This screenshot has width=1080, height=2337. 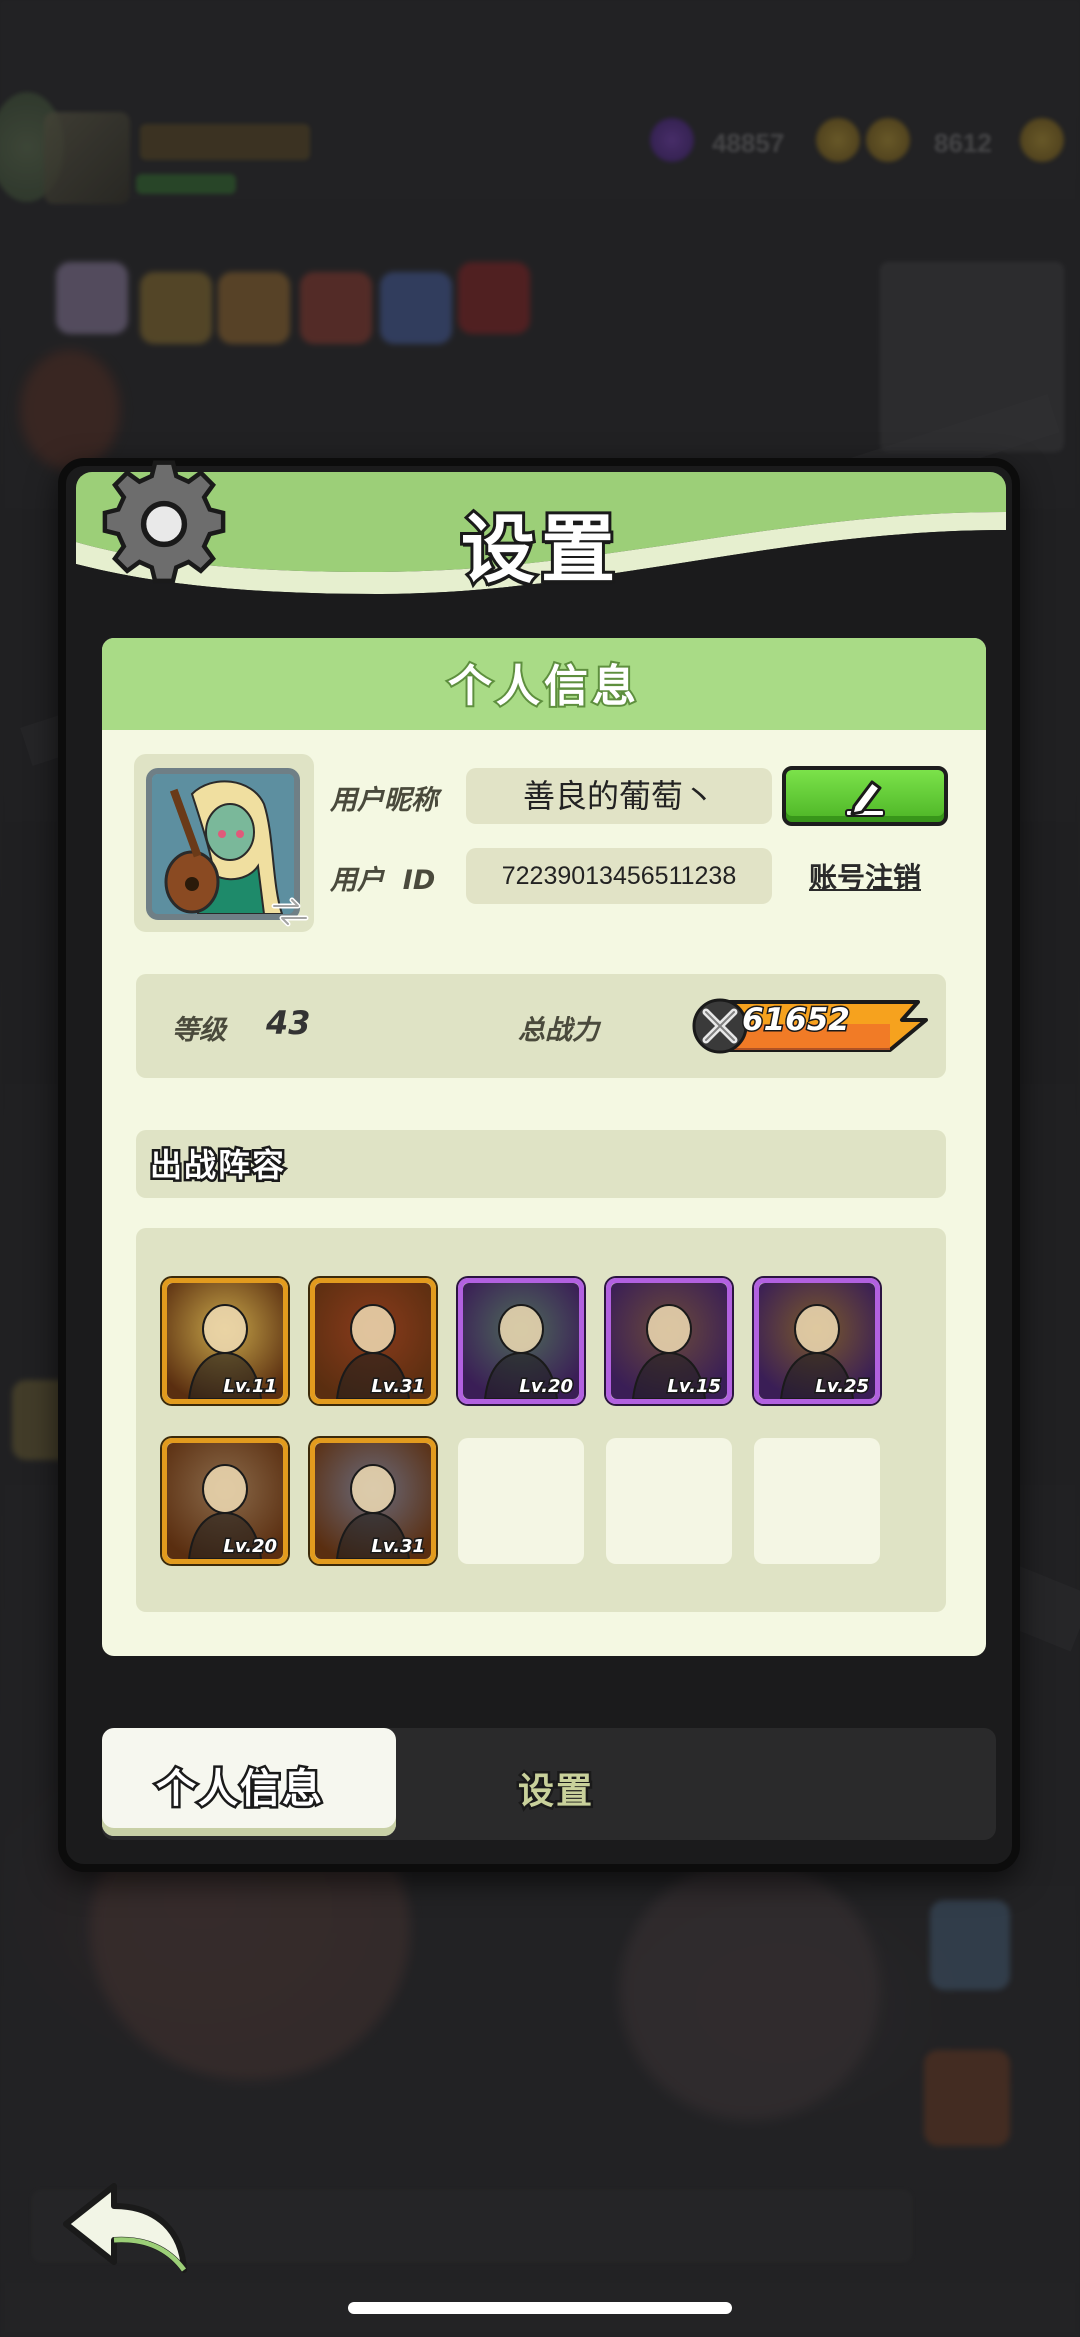 I want to click on hero-slot: Lv.15, so click(x=669, y=1341).